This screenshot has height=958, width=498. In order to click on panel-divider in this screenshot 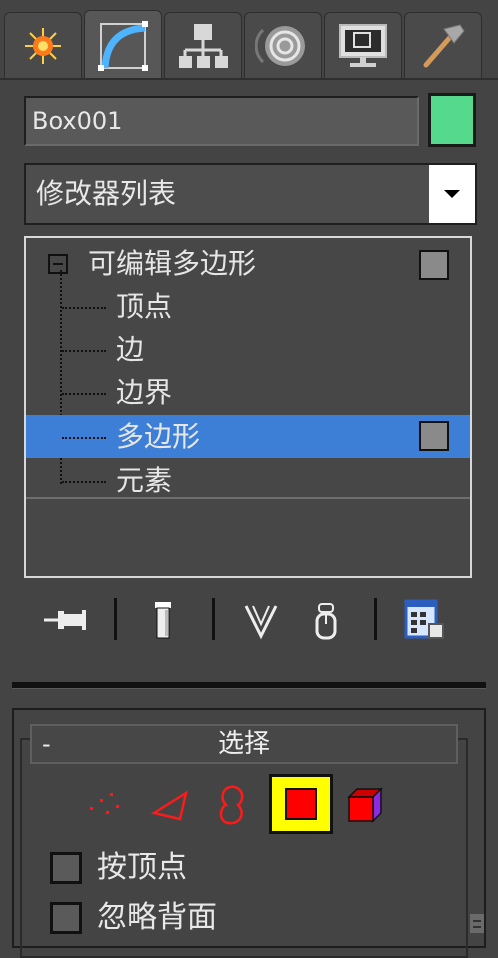, I will do `click(249, 685)`.